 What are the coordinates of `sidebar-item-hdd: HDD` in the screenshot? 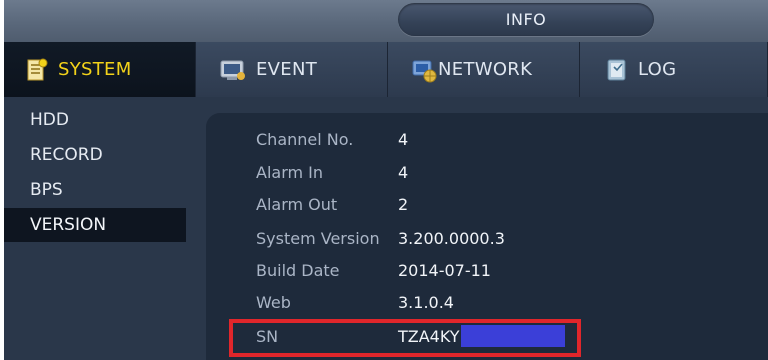 It's located at (95, 120).